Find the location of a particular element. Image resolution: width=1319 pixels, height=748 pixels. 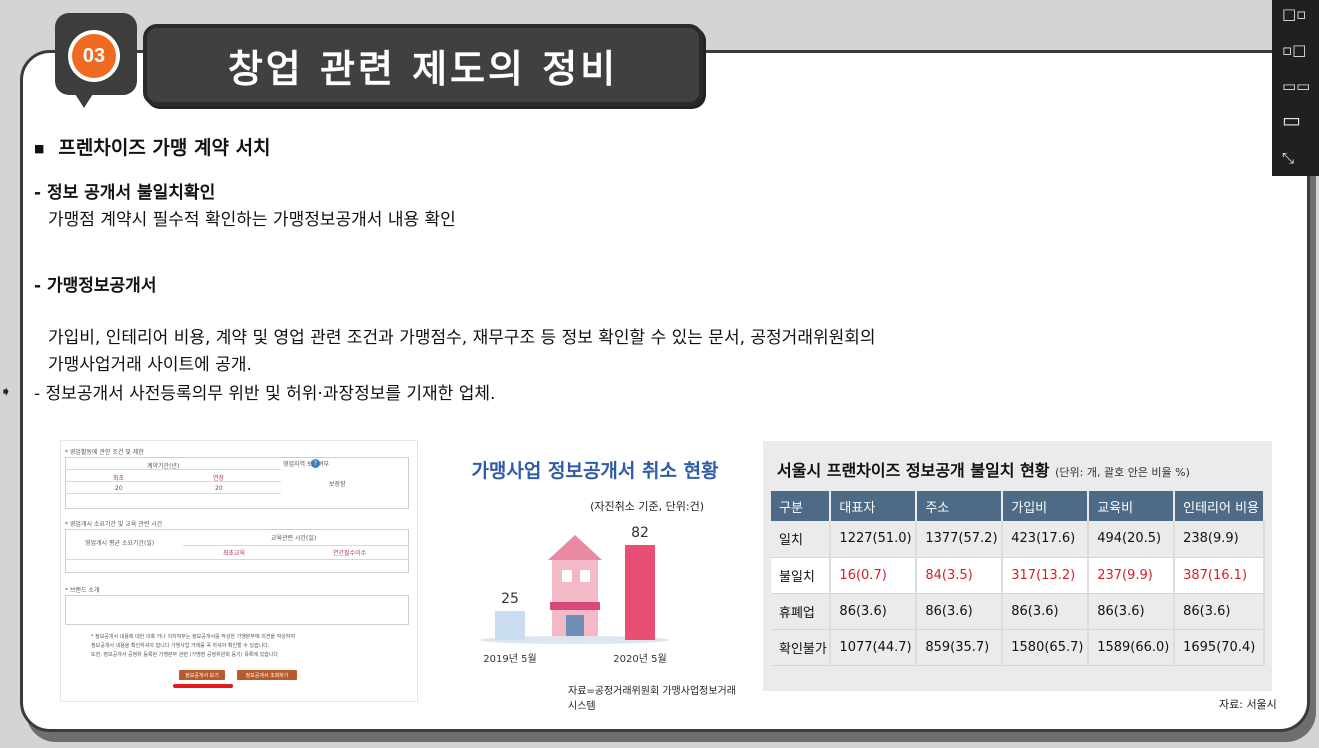

view-disclosure-button: 정보공개서 보기 is located at coordinates (202, 675).